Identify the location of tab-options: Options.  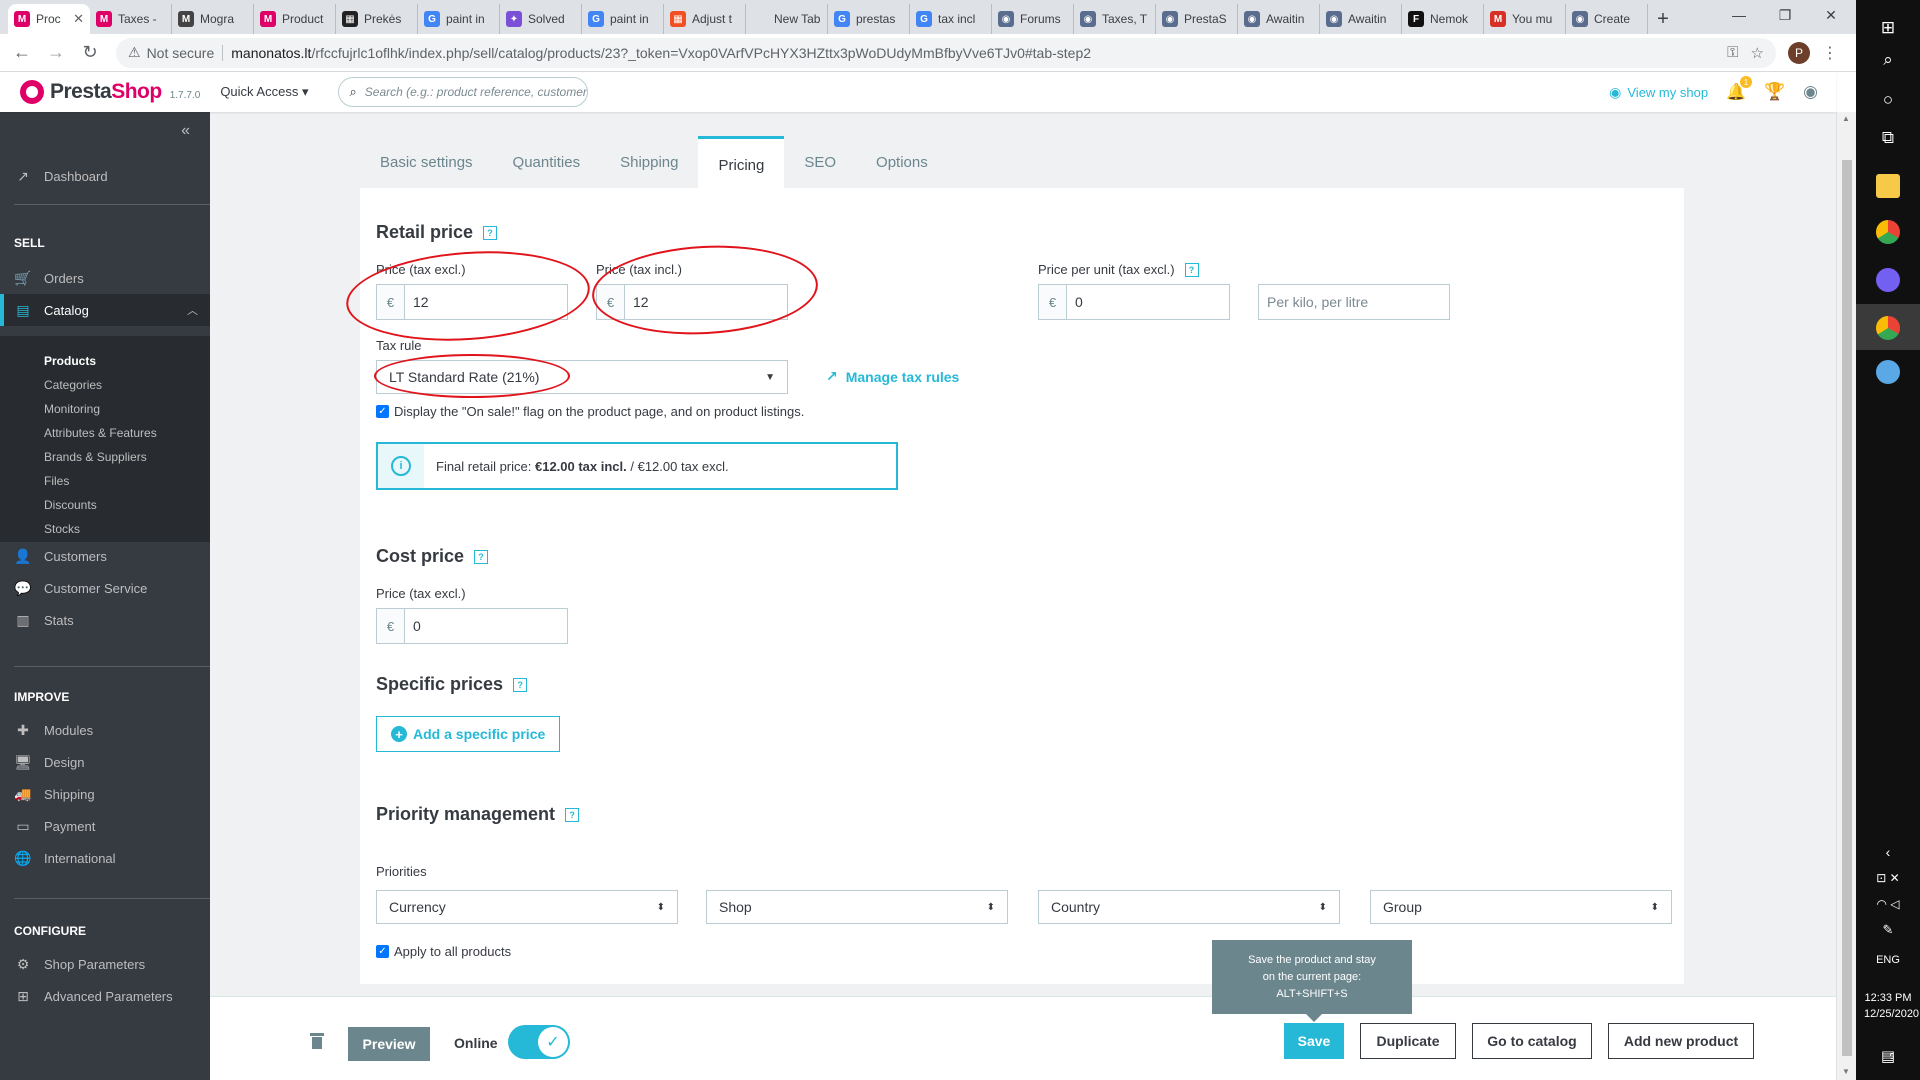
(902, 162).